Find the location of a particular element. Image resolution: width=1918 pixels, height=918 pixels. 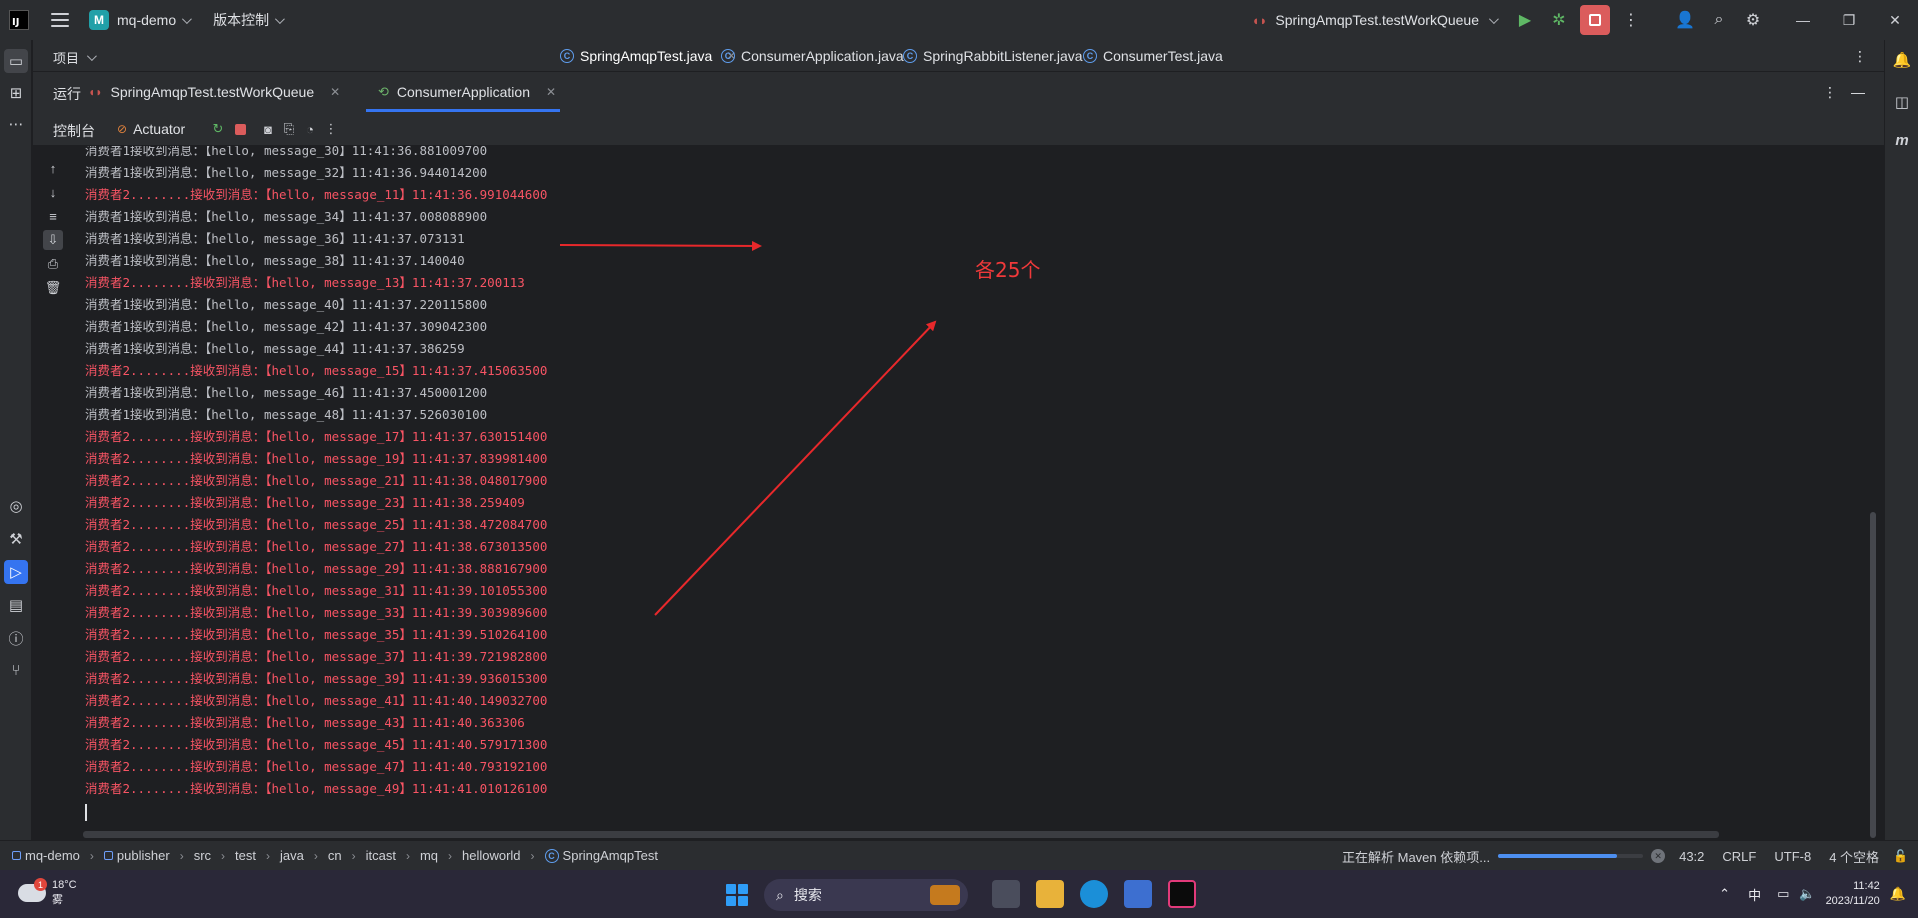

vertical-scrollbar is located at coordinates (1873, 675).